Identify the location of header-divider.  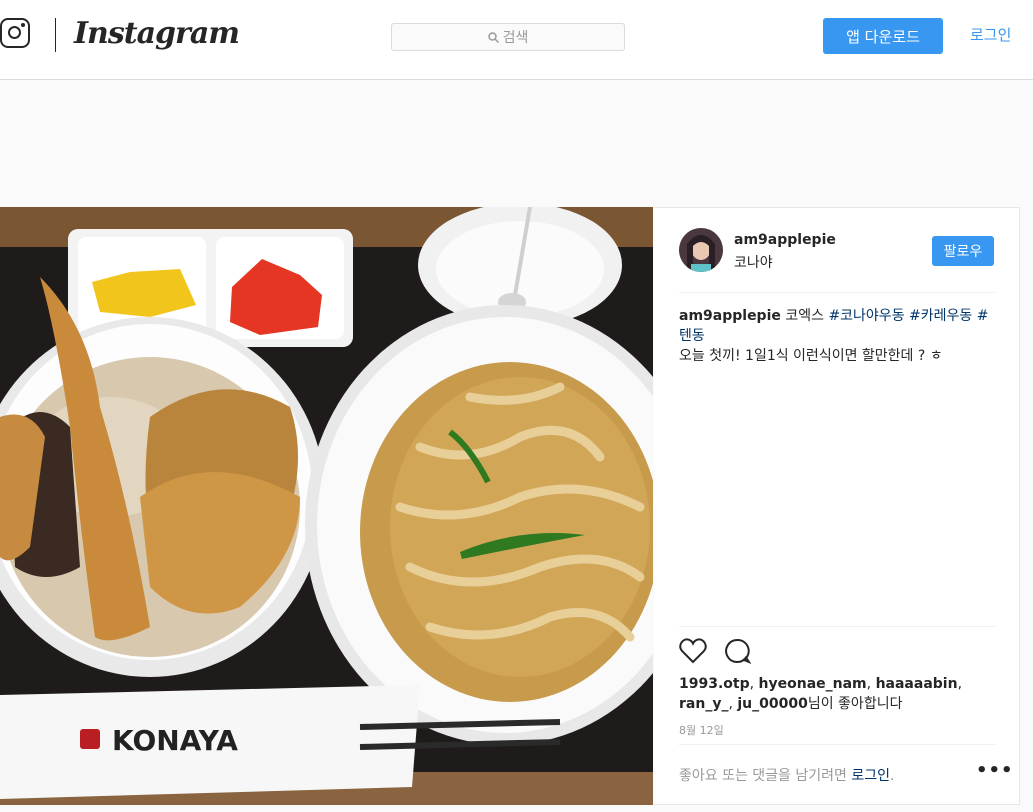
(837, 292).